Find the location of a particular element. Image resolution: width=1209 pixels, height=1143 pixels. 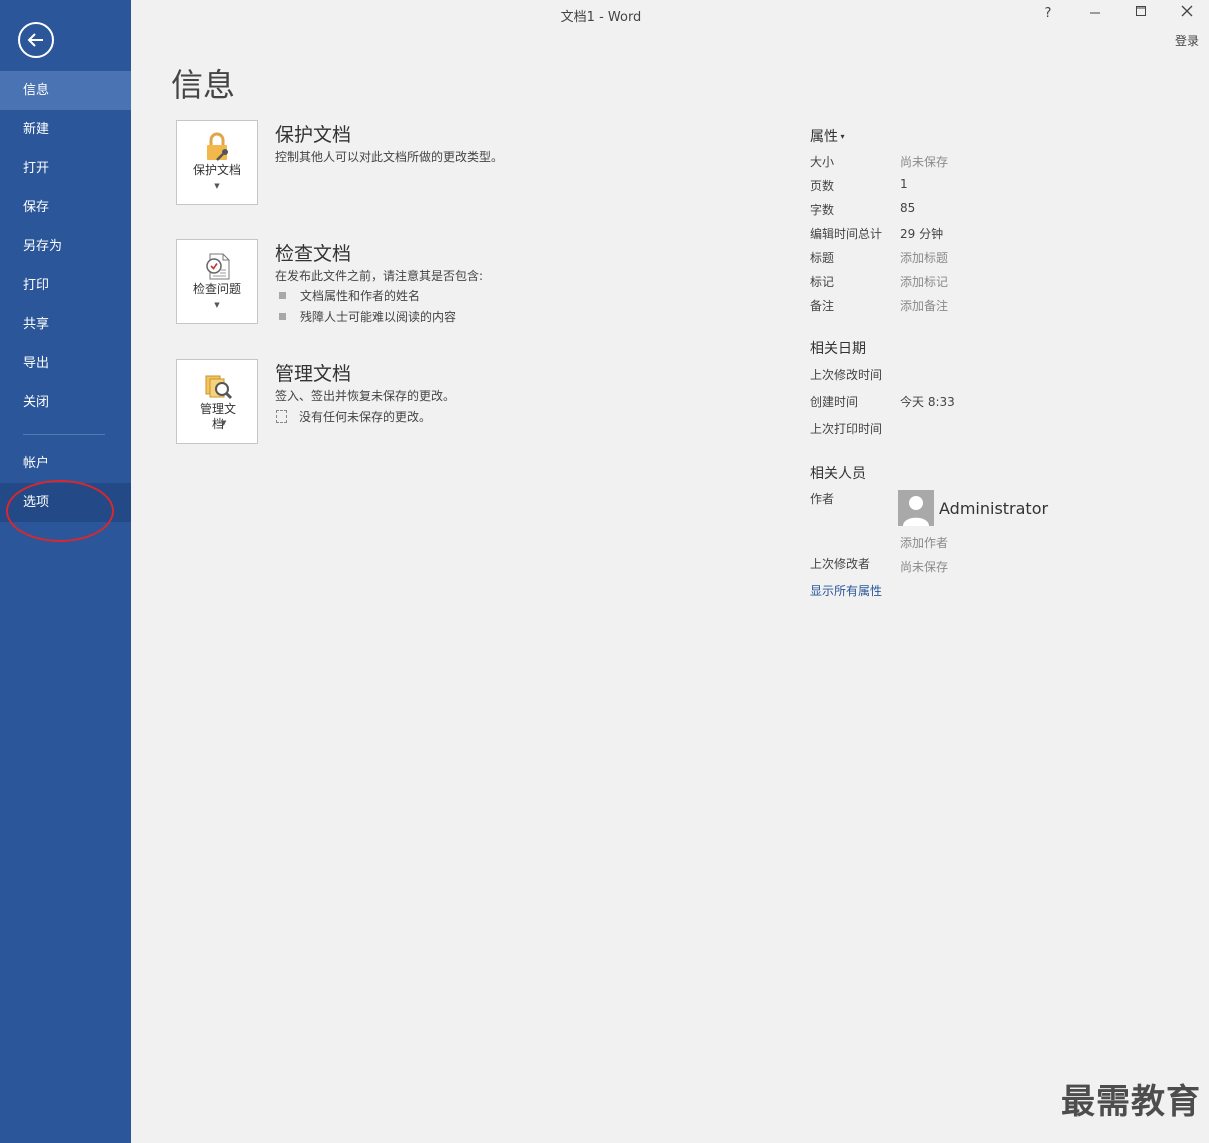

manage-document-description: 签入、签出并恢复未保存的更改。 is located at coordinates (365, 396).